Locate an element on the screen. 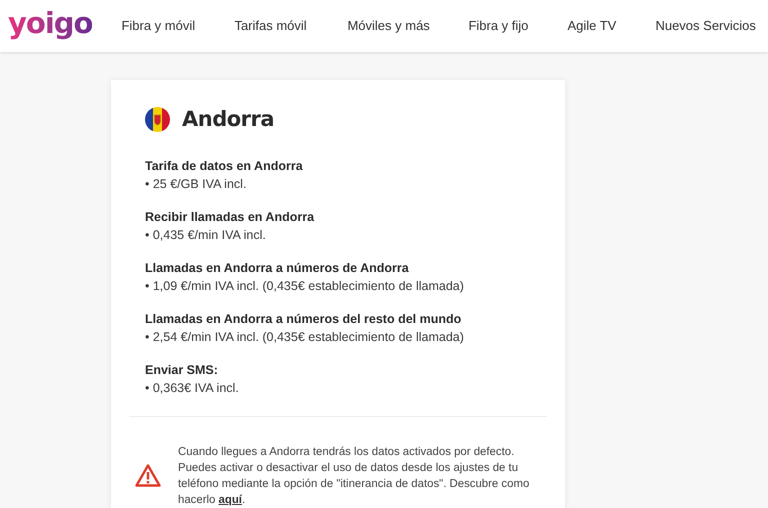  section-heading: Llamadas en Andorra a números del resto del mundo is located at coordinates (303, 319).